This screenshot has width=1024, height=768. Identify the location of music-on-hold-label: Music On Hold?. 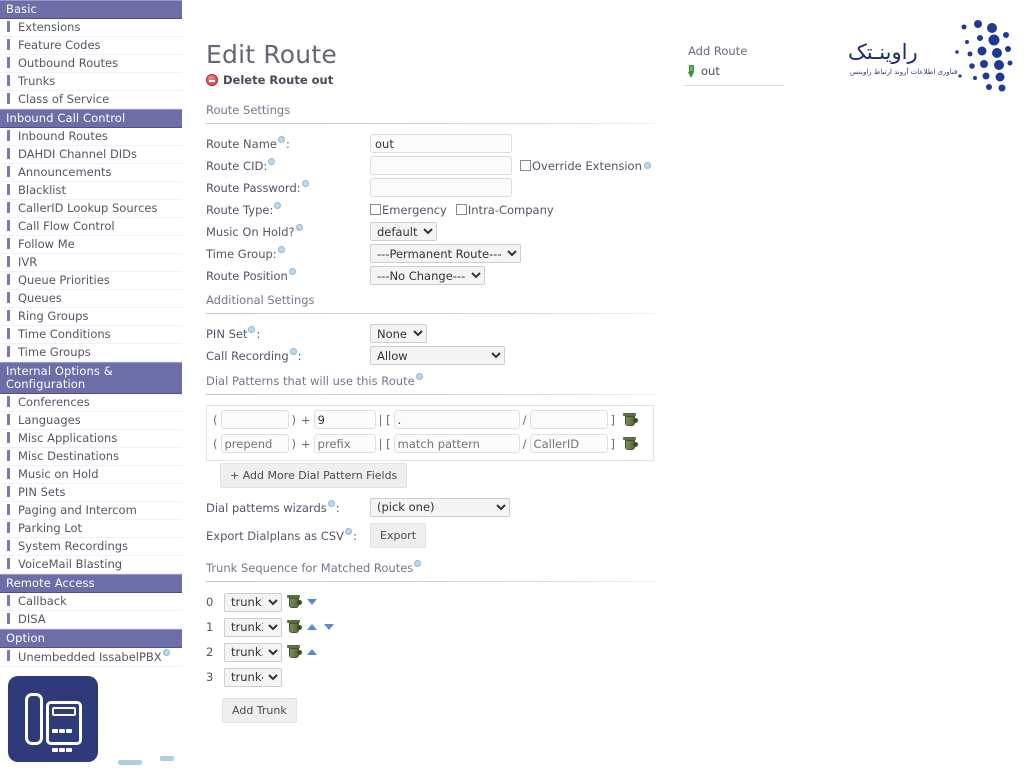
(288, 231).